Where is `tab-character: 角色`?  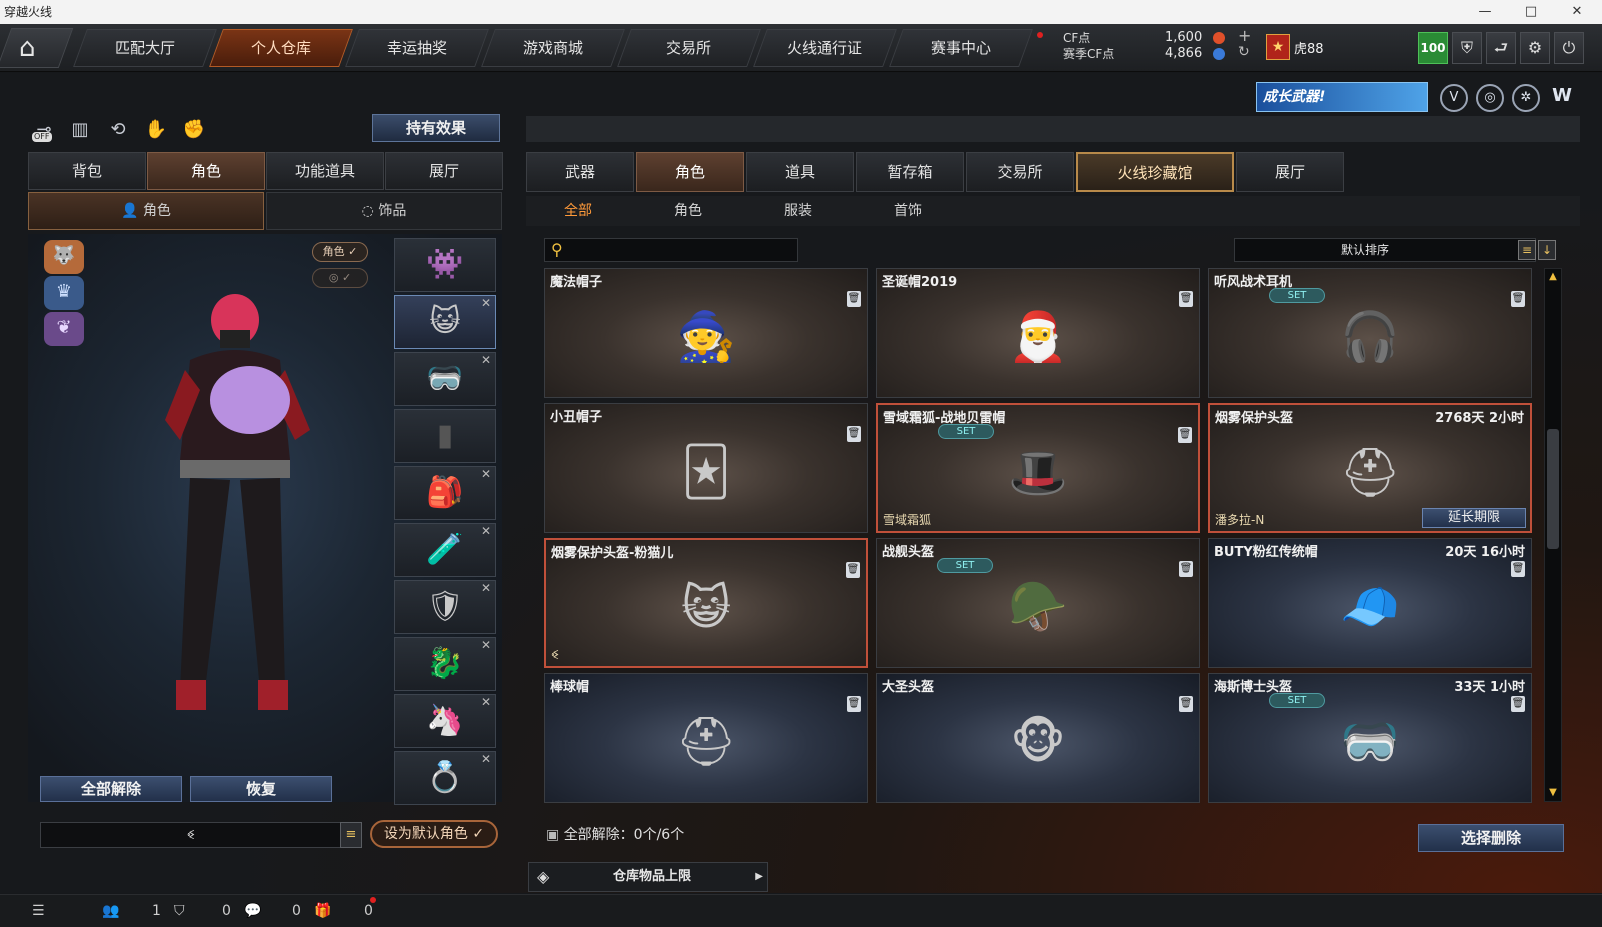
tab-character: 角色 is located at coordinates (206, 171).